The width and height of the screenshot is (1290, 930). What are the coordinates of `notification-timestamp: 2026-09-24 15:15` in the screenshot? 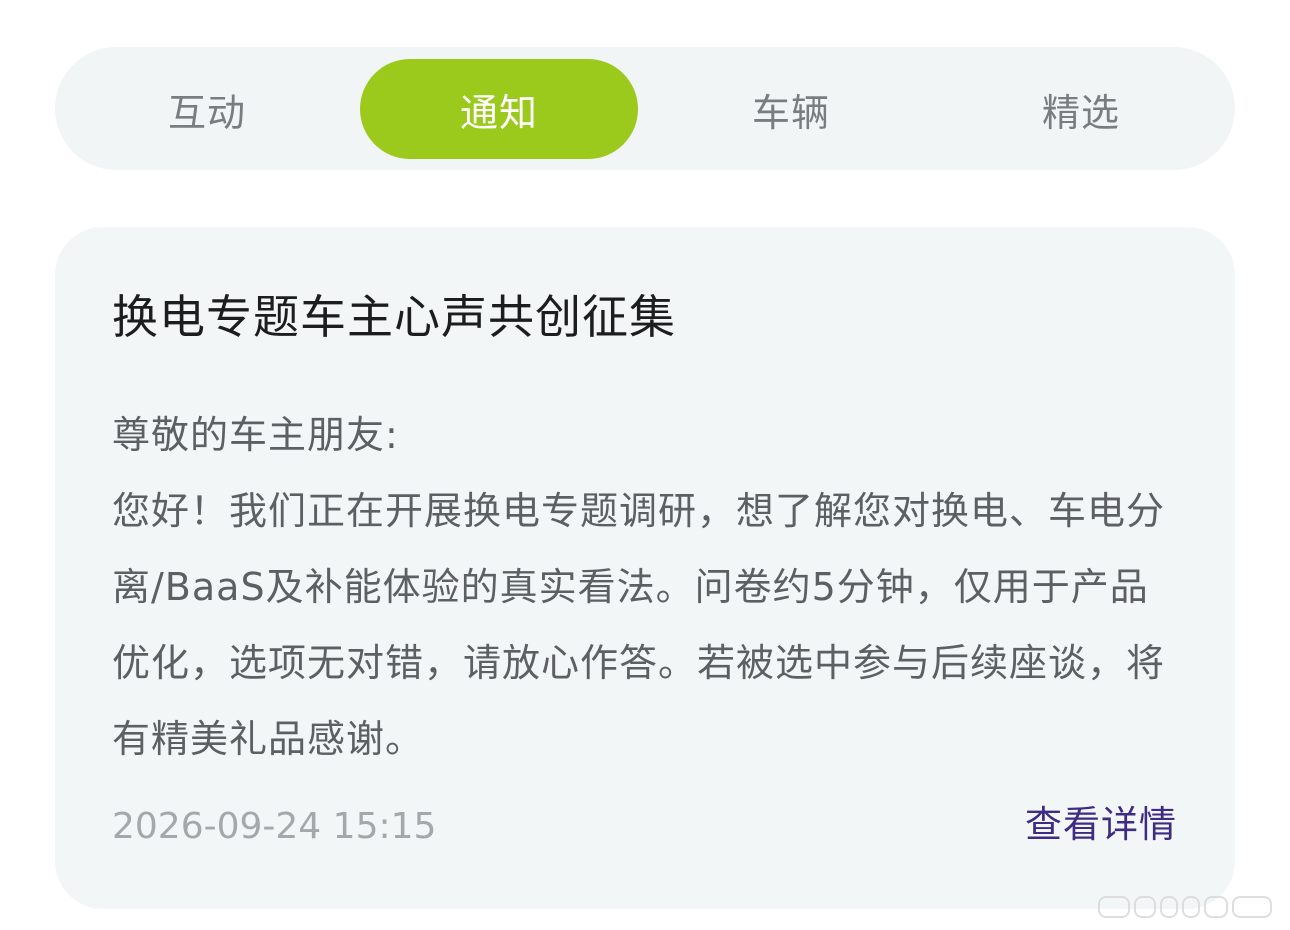 It's located at (274, 826).